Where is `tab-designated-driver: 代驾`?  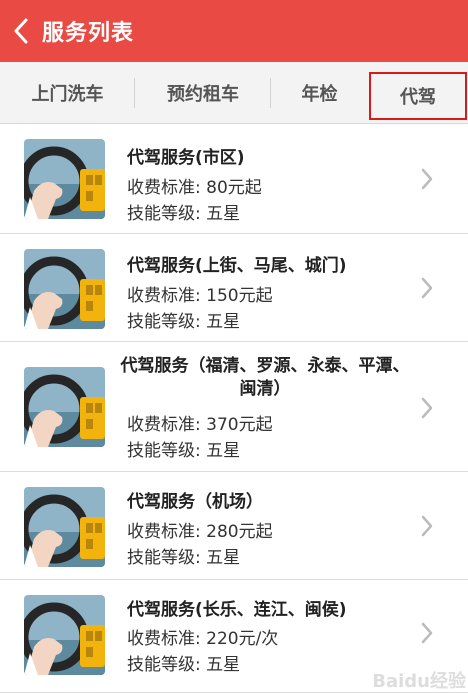 tab-designated-driver: 代驾 is located at coordinates (418, 96).